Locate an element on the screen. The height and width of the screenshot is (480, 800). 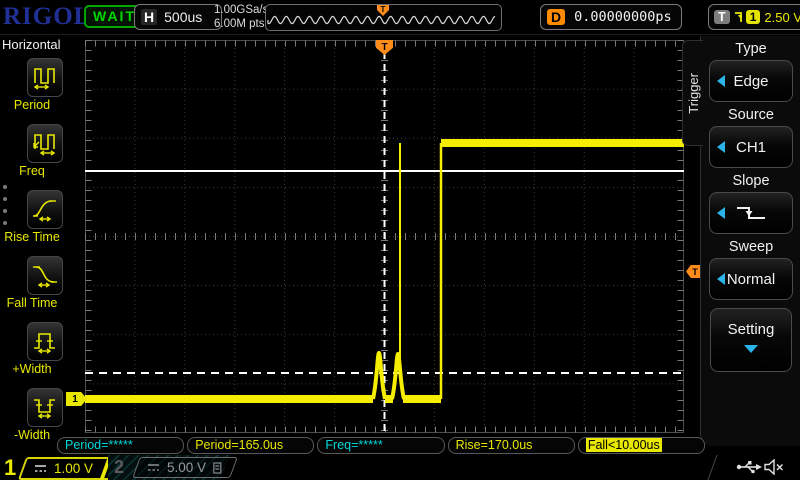
measurement-fall-ch1: Fall<10.00us is located at coordinates (641, 445).